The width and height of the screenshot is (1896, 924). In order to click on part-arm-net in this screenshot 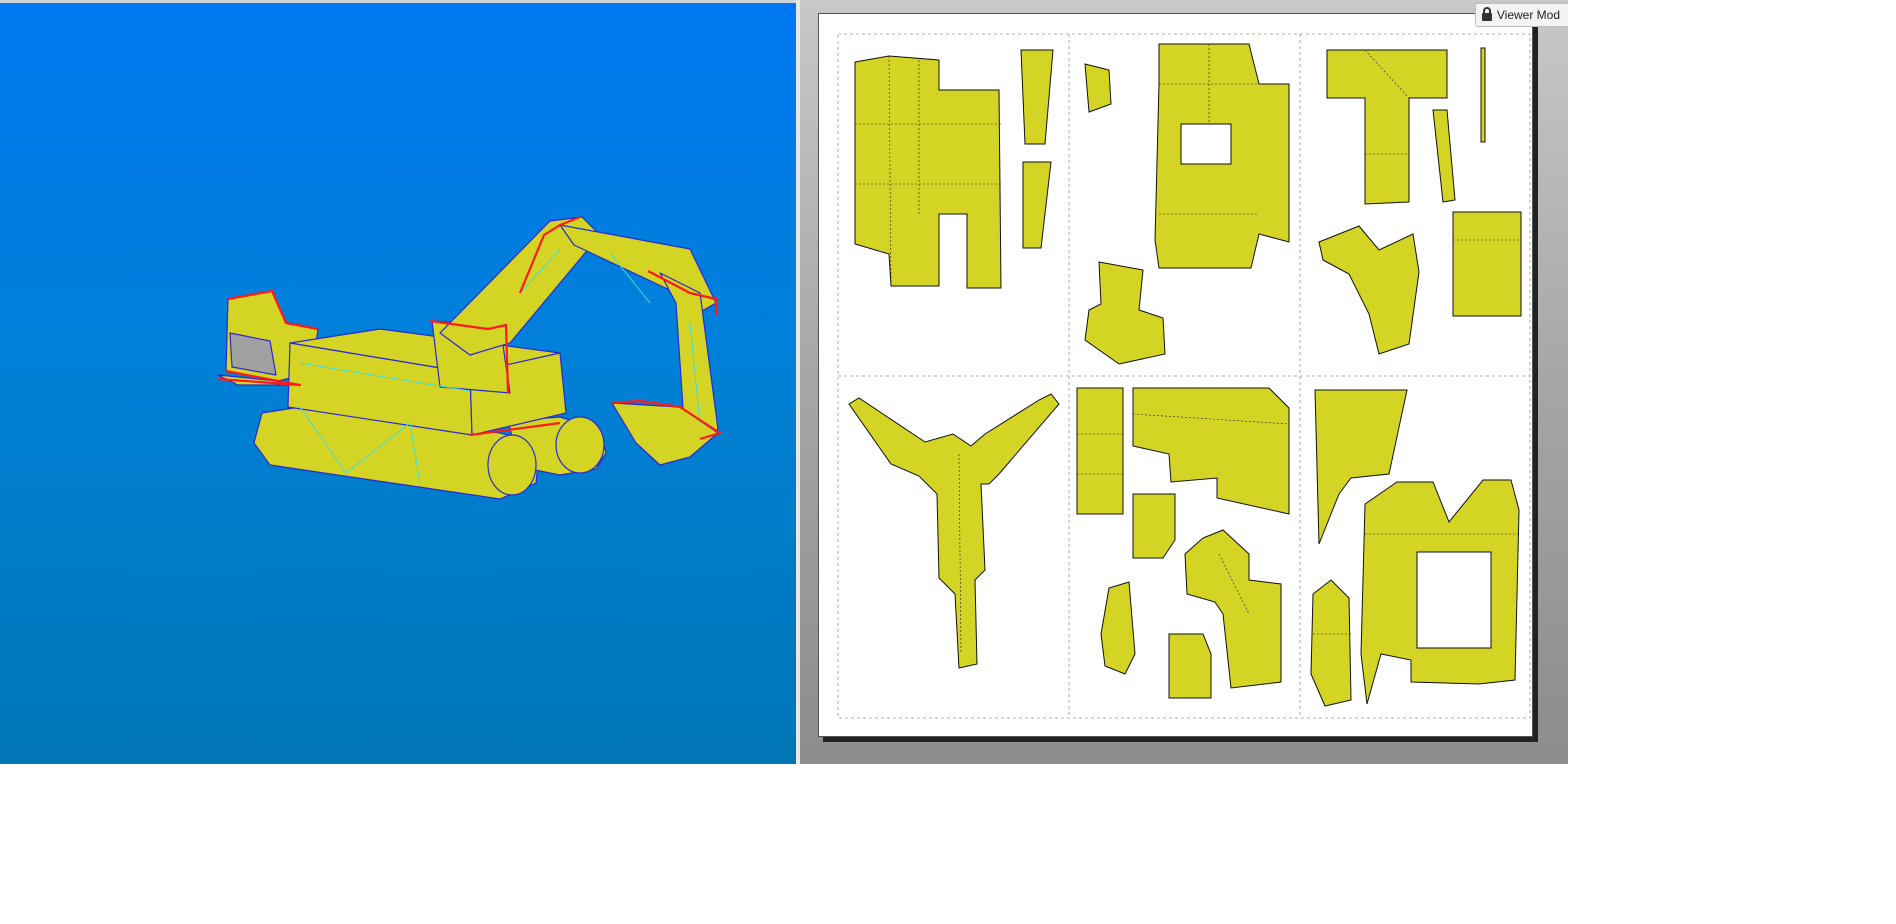, I will do `click(954, 531)`.